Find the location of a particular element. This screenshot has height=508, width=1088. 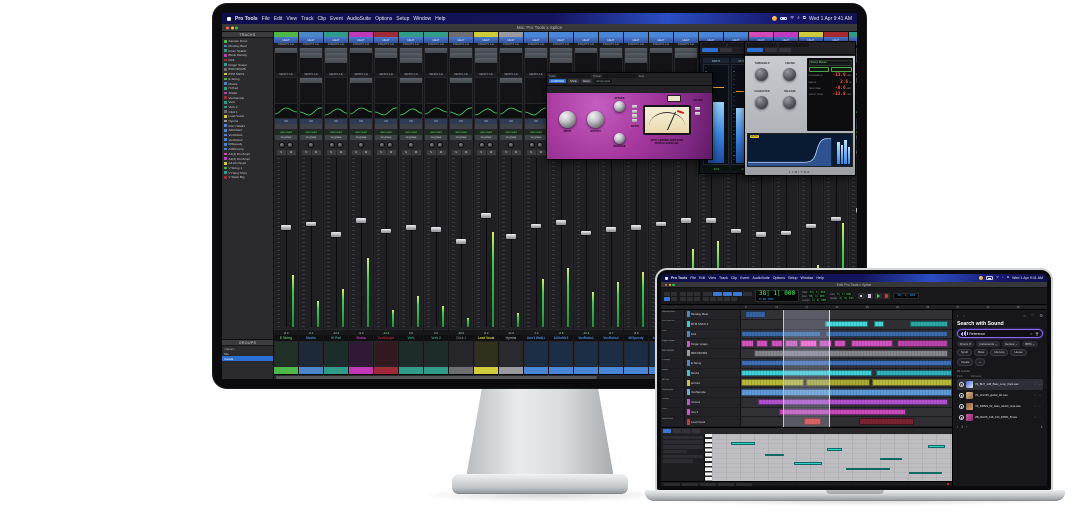

zoom-window-icon is located at coordinates (673, 284).